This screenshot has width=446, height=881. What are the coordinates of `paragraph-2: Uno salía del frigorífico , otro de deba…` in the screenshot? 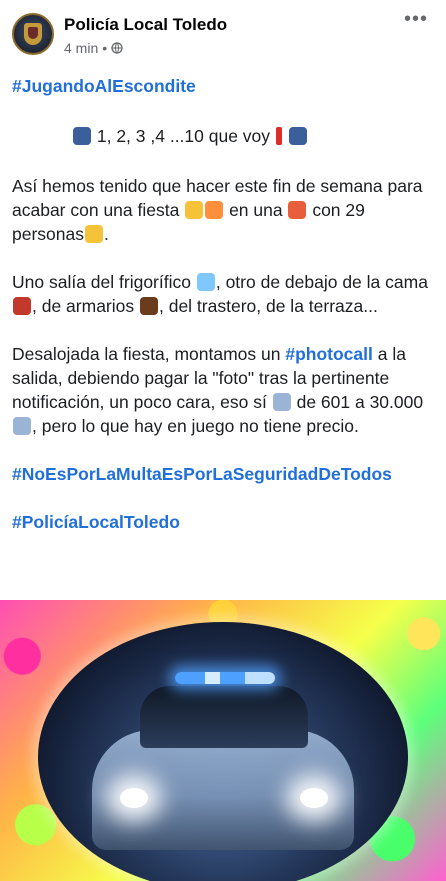 It's located at (223, 294).